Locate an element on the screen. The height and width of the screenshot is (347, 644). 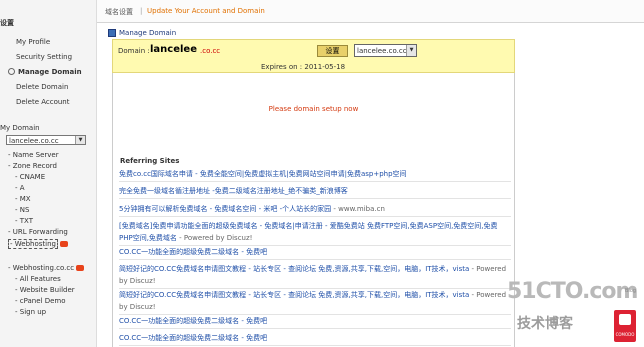
tree-all-features: - All Features is located at coordinates (38, 279).